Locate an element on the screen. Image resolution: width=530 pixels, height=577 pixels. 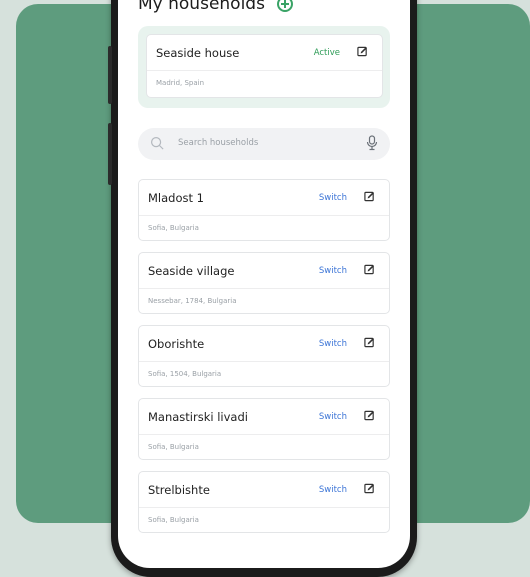
household-name: Strelbishte is located at coordinates (179, 490).